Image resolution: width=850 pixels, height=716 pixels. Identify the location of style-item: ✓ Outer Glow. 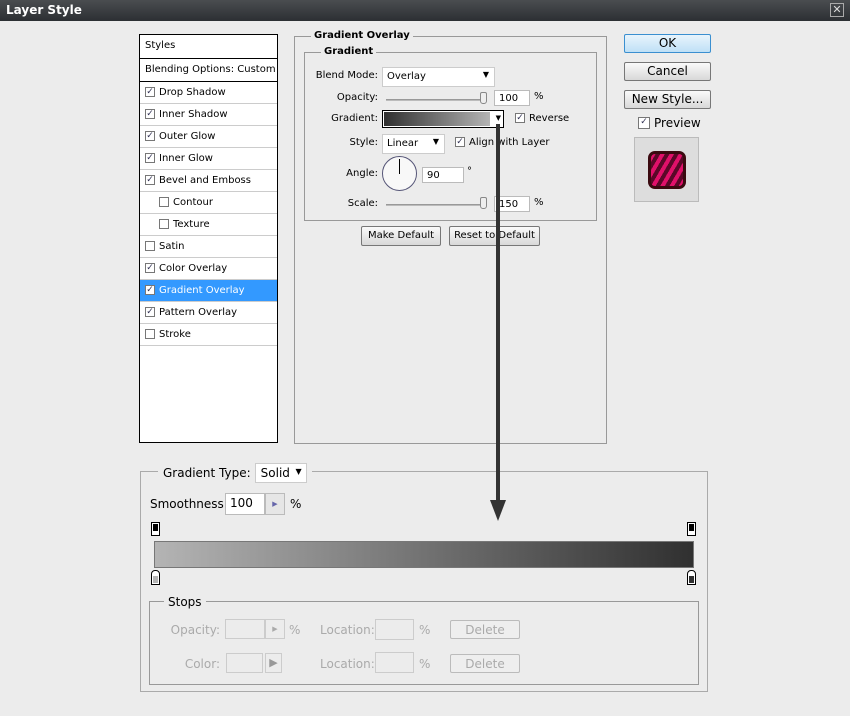
(208, 137).